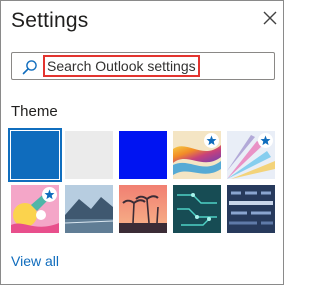  I want to click on theme-tile-royal-blue, so click(143, 155).